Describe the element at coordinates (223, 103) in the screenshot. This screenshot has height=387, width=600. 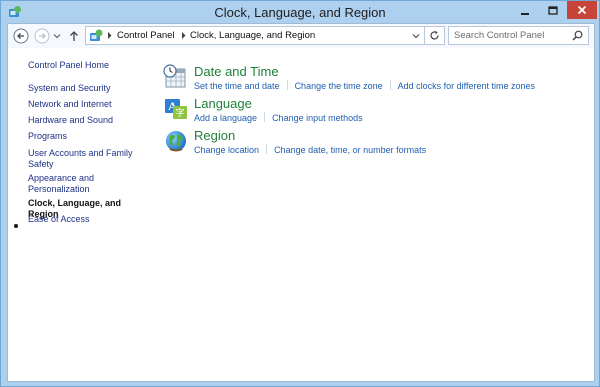
I see `category-title-language: Language` at that location.